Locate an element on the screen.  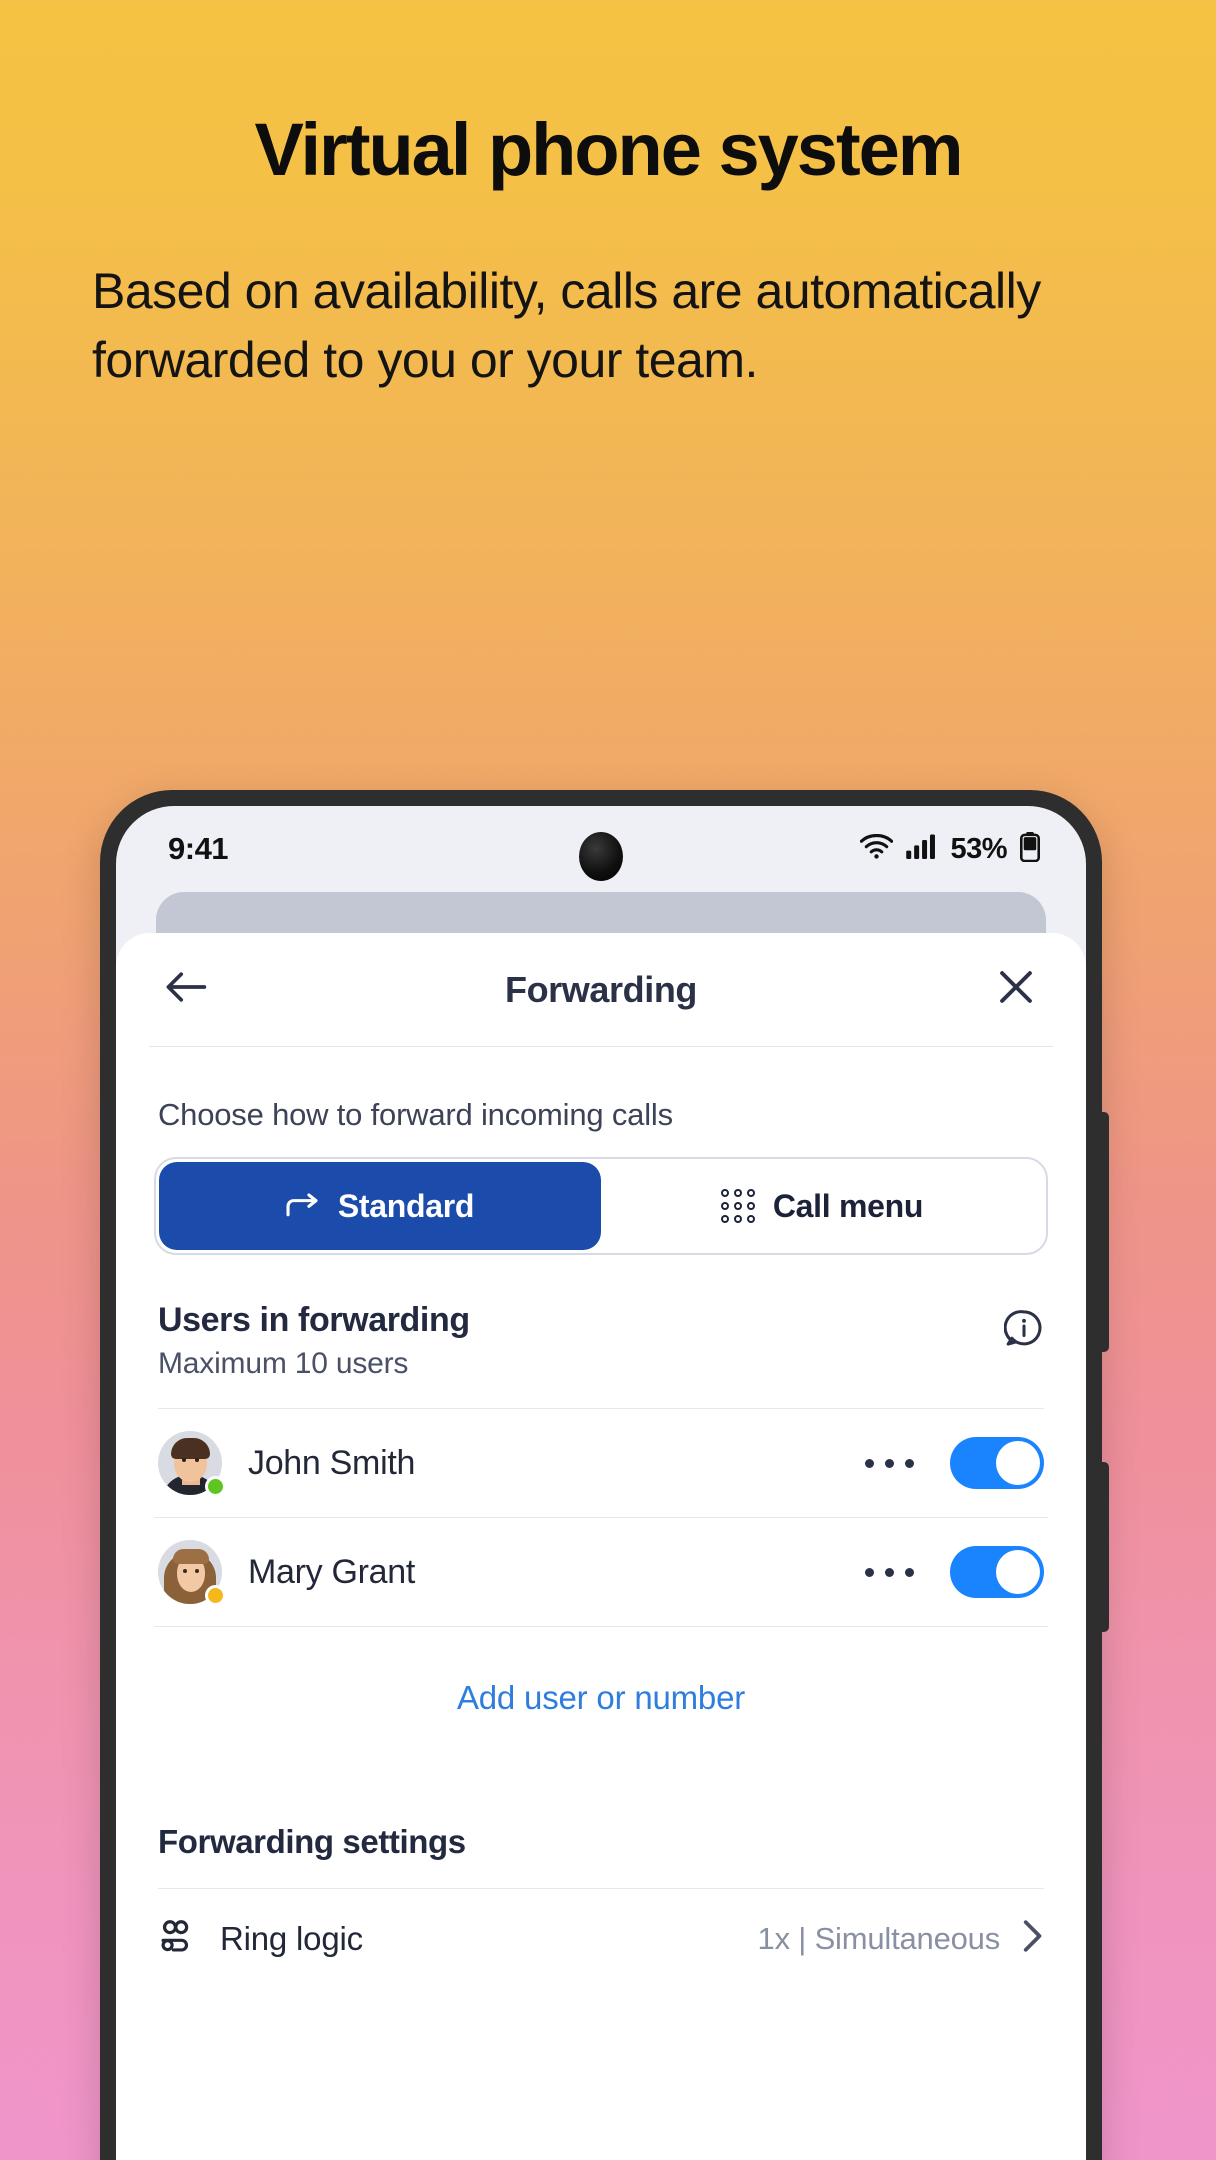
power-button is located at coordinates (1104, 1547).